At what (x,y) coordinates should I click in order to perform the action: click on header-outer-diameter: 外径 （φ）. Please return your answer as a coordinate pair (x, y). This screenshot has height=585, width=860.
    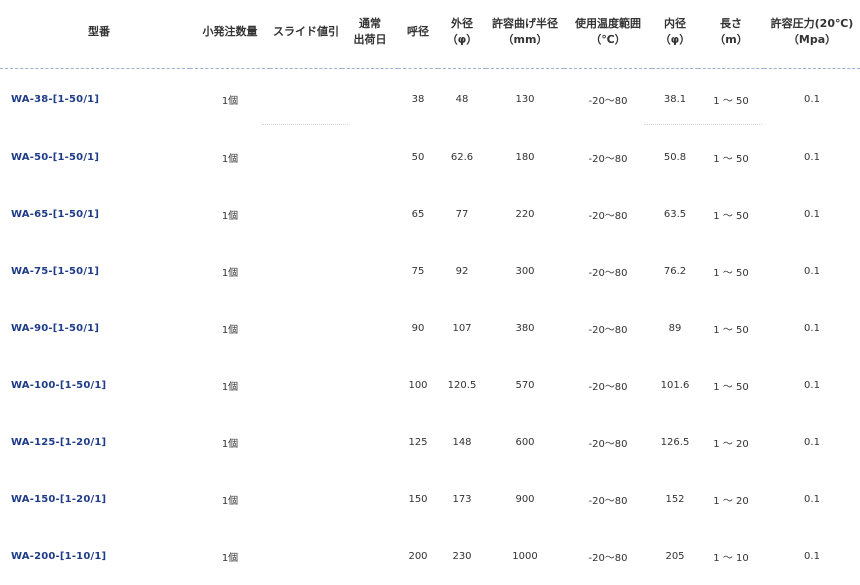
    Looking at the image, I should click on (462, 34).